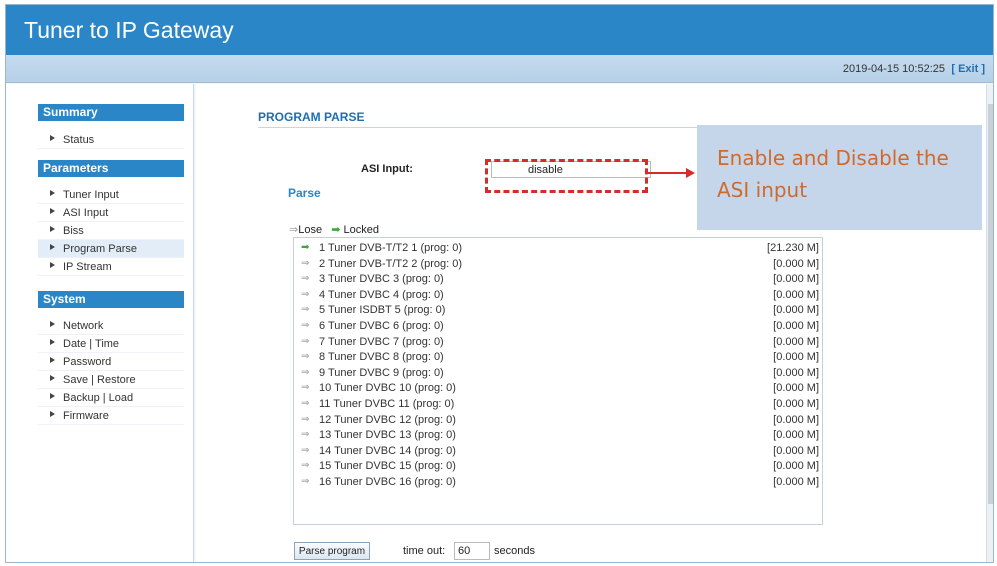 This screenshot has width=997, height=566. Describe the element at coordinates (111, 326) in the screenshot. I see `sidebar-item-network: Network` at that location.